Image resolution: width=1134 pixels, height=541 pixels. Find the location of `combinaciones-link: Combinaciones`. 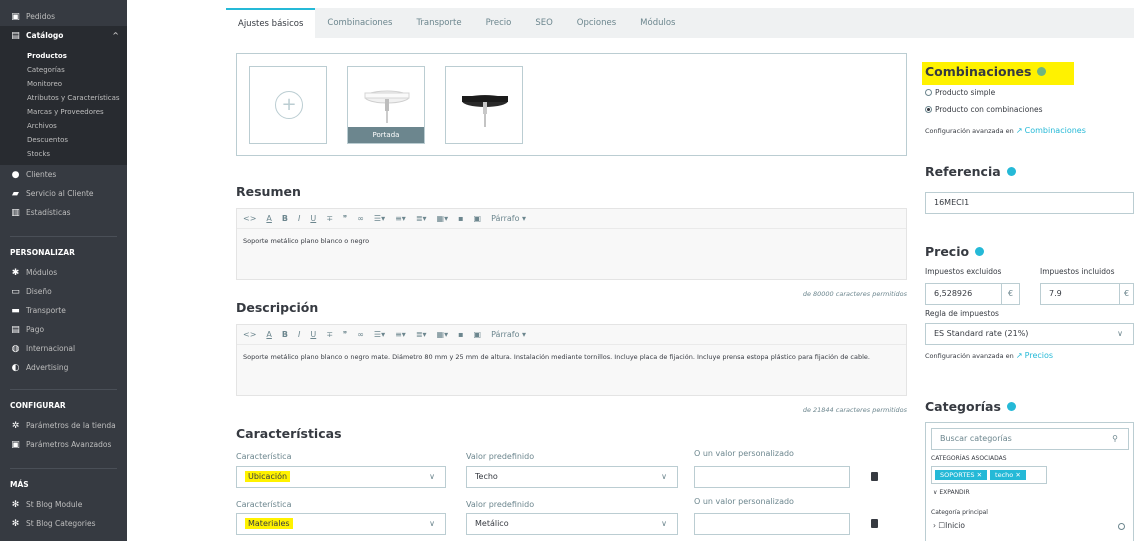

combinaciones-link: Combinaciones is located at coordinates (1055, 130).